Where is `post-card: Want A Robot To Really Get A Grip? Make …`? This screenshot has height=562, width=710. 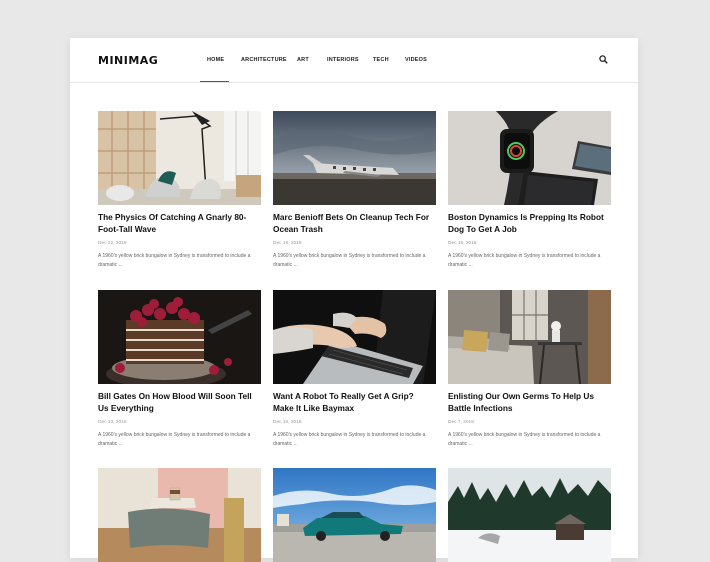 post-card: Want A Robot To Really Get A Grip? Make … is located at coordinates (354, 369).